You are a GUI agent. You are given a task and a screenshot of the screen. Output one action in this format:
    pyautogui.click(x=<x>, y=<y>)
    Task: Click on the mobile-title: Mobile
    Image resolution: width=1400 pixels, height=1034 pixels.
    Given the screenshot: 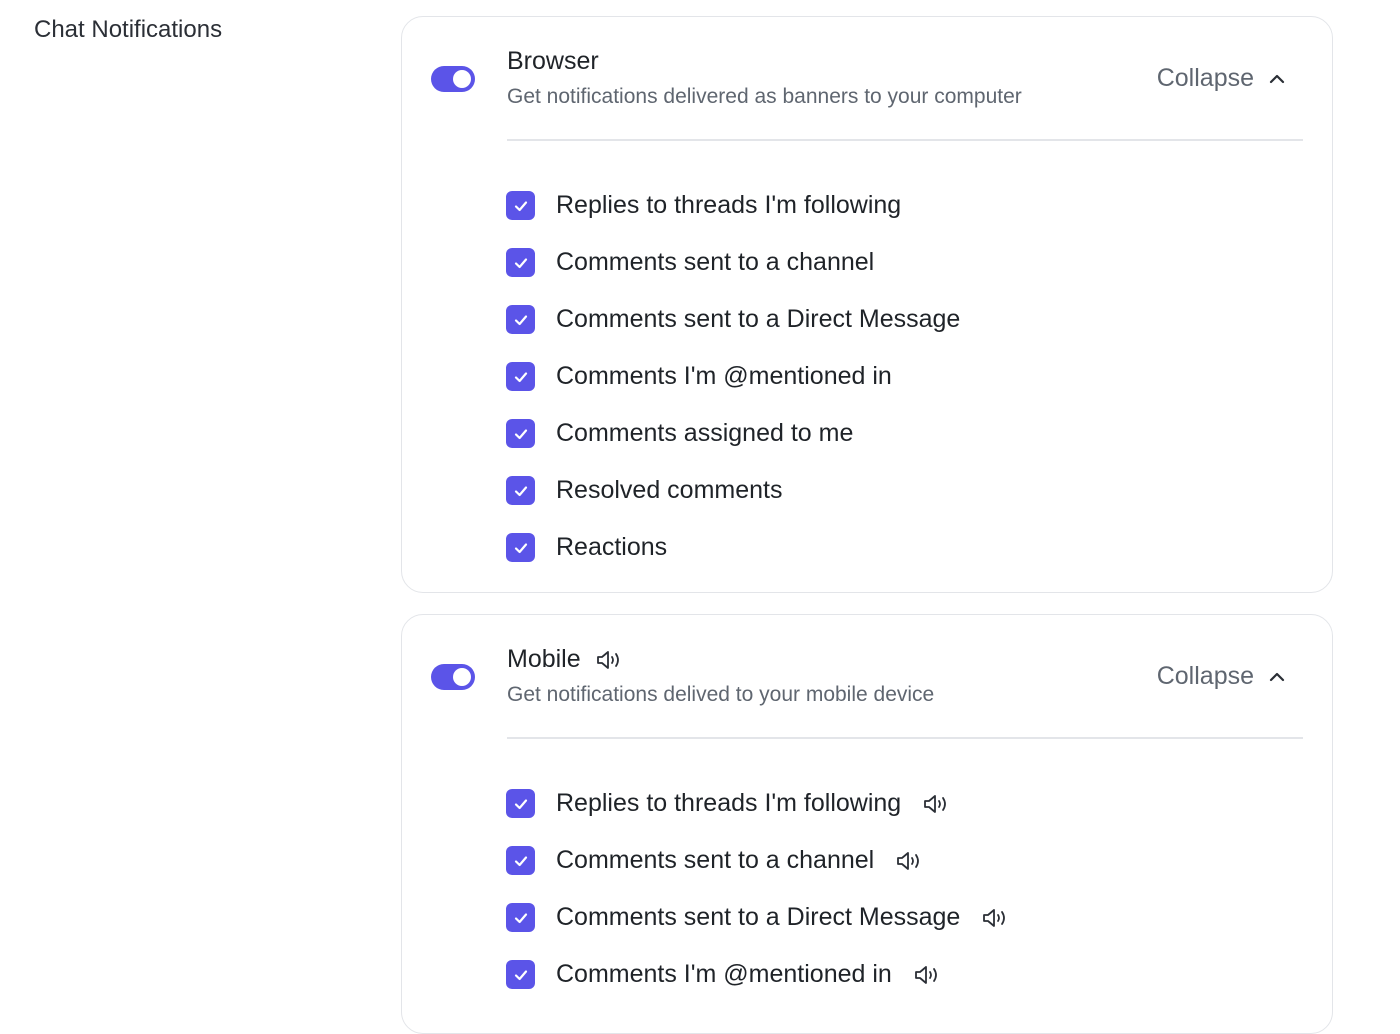 What is the action you would take?
    pyautogui.click(x=565, y=659)
    